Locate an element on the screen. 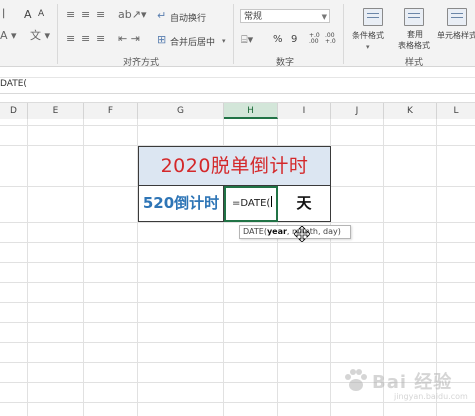 The width and height of the screenshot is (475, 416). align-center-icon: ≡ is located at coordinates (85, 39).